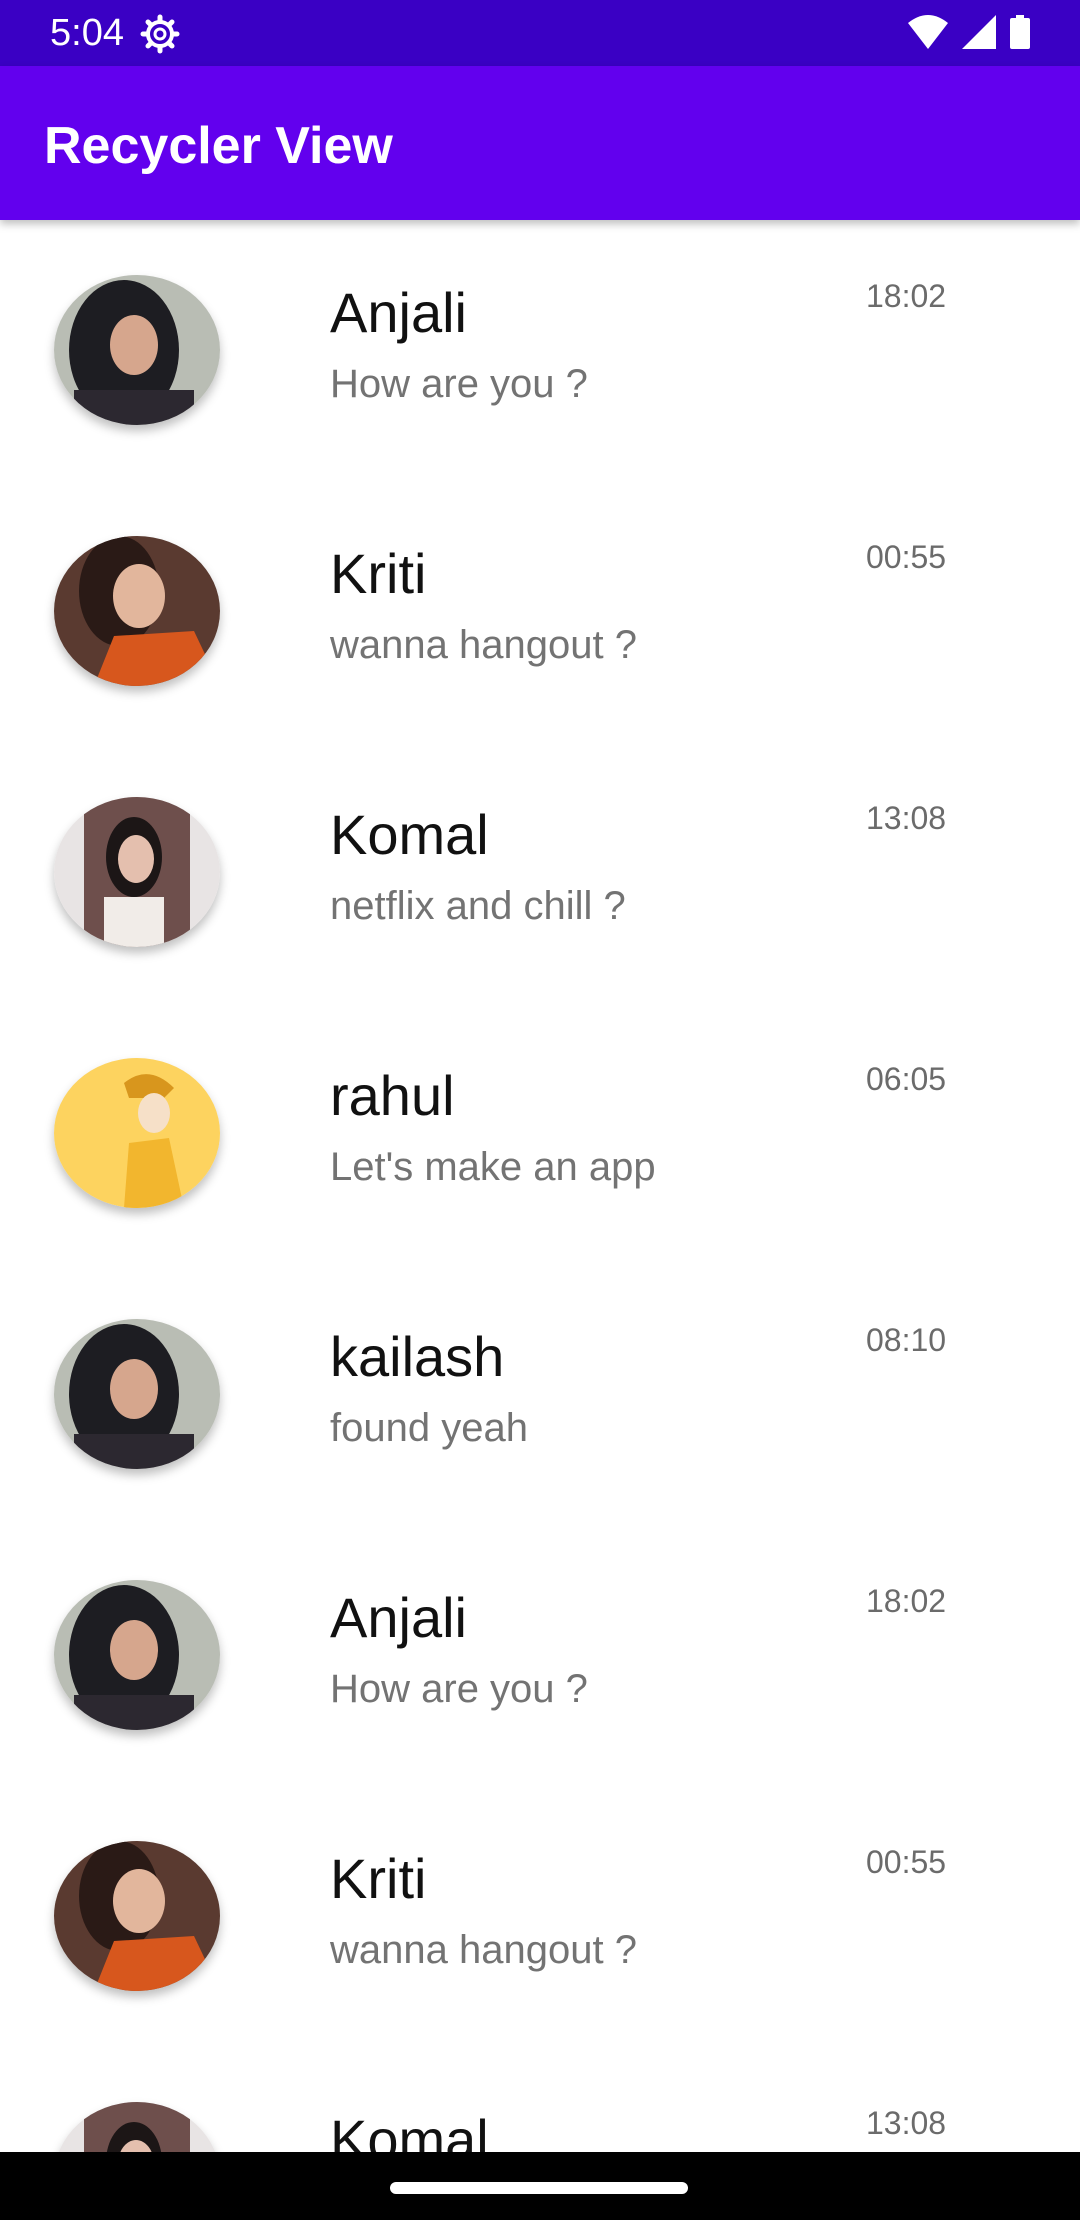 Image resolution: width=1080 pixels, height=2220 pixels. Describe the element at coordinates (540, 1133) in the screenshot. I see `chat-row: rahul Let's make an app 06:05` at that location.